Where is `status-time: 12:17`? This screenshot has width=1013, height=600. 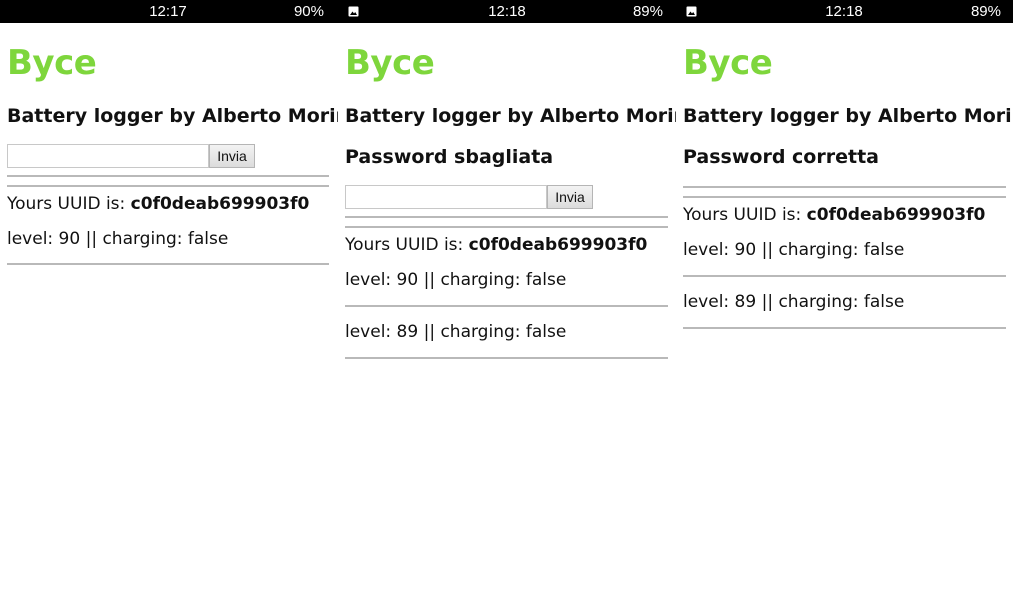
status-time: 12:17 is located at coordinates (168, 11).